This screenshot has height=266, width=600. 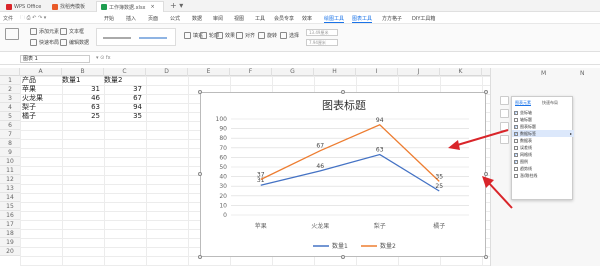 I want to click on quick-access-icons: 🗀 ⎙ ↶ ↷ ▾, so click(x=33, y=19).